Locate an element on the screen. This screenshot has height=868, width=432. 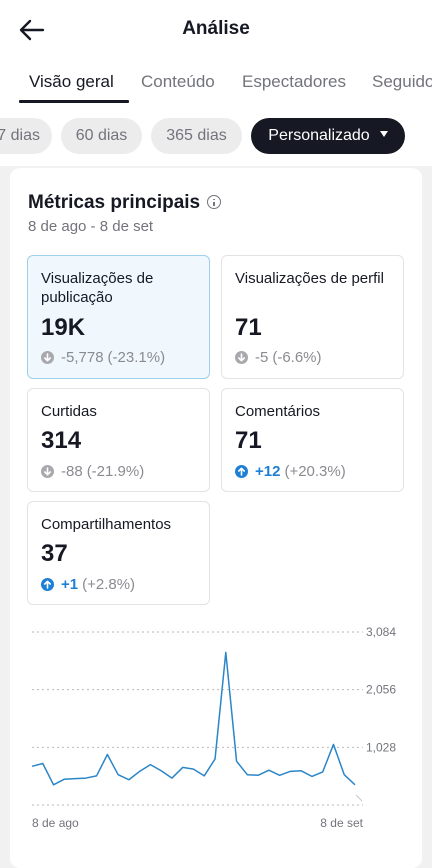
metric-comments: Comentários 71 +12 (+20.3%) is located at coordinates (312, 440).